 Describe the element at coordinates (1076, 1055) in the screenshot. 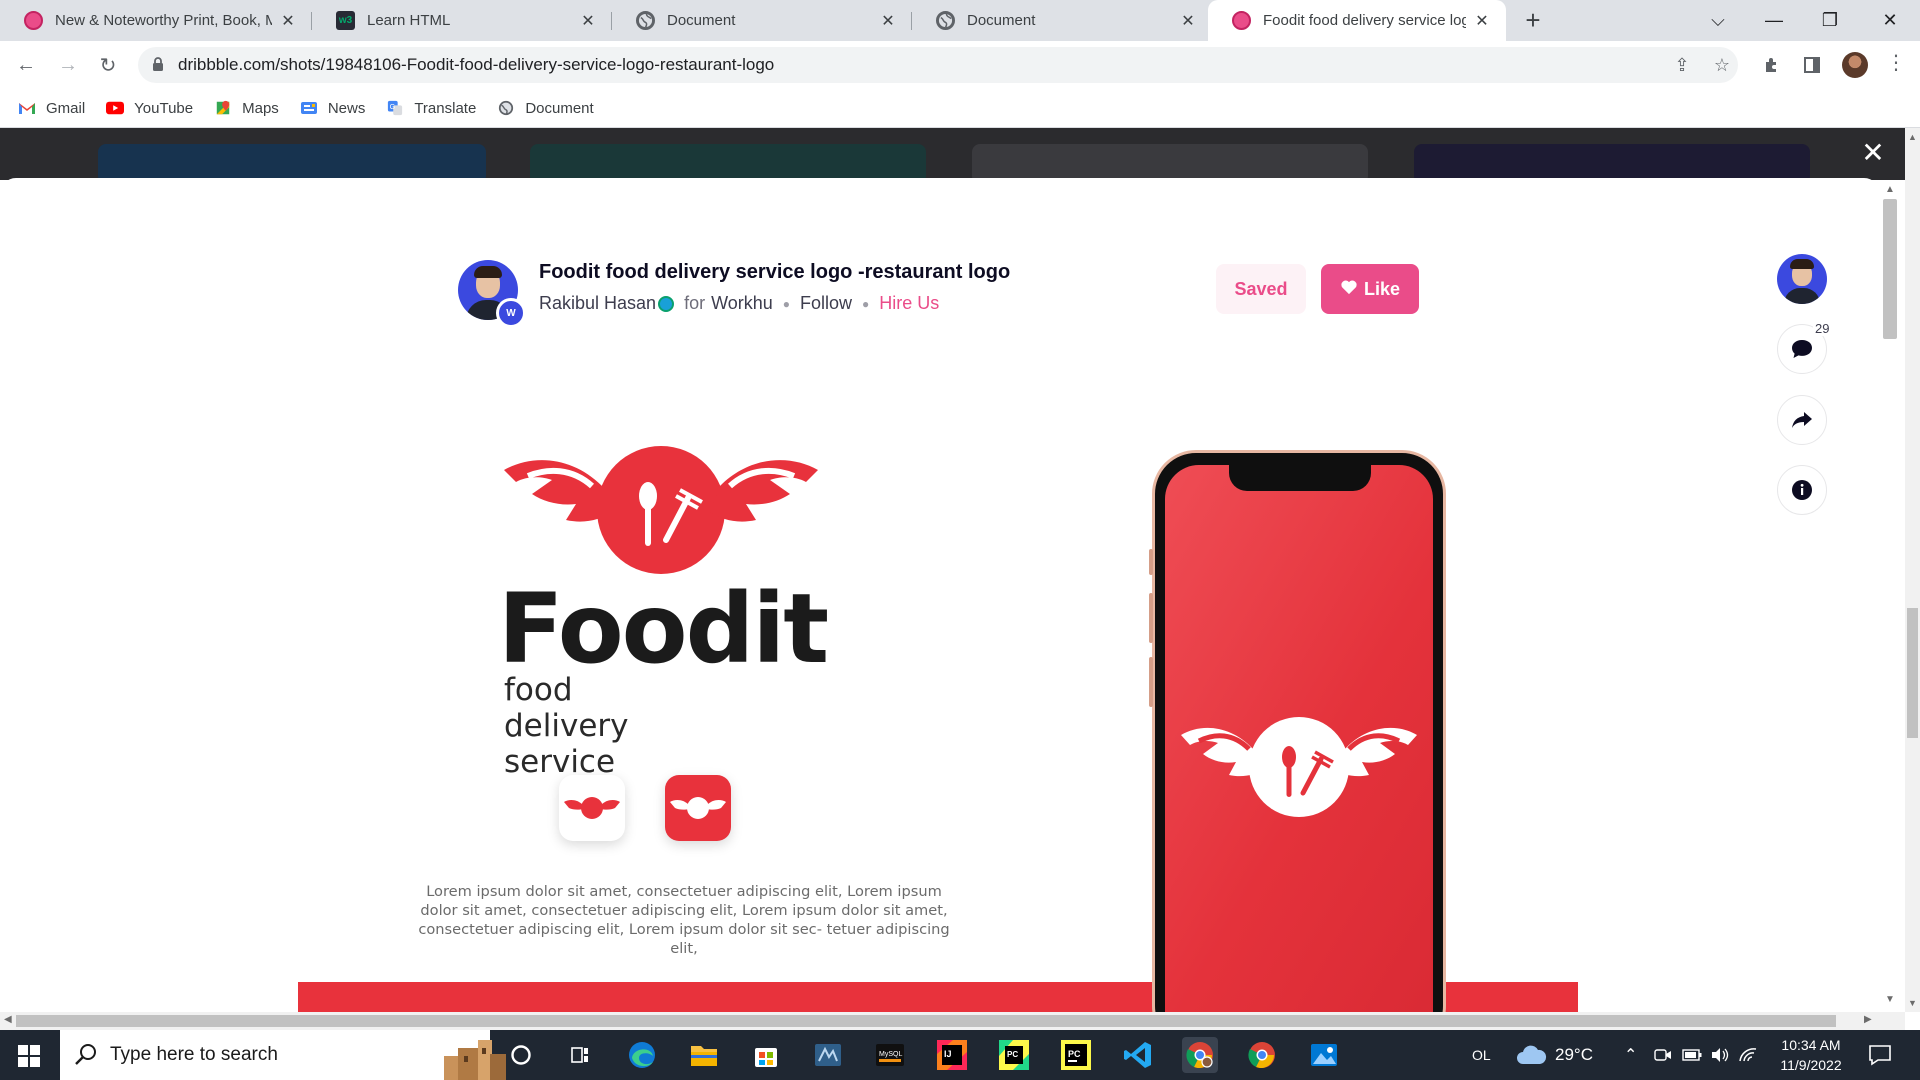

I see `pycharm-icon: PC` at that location.